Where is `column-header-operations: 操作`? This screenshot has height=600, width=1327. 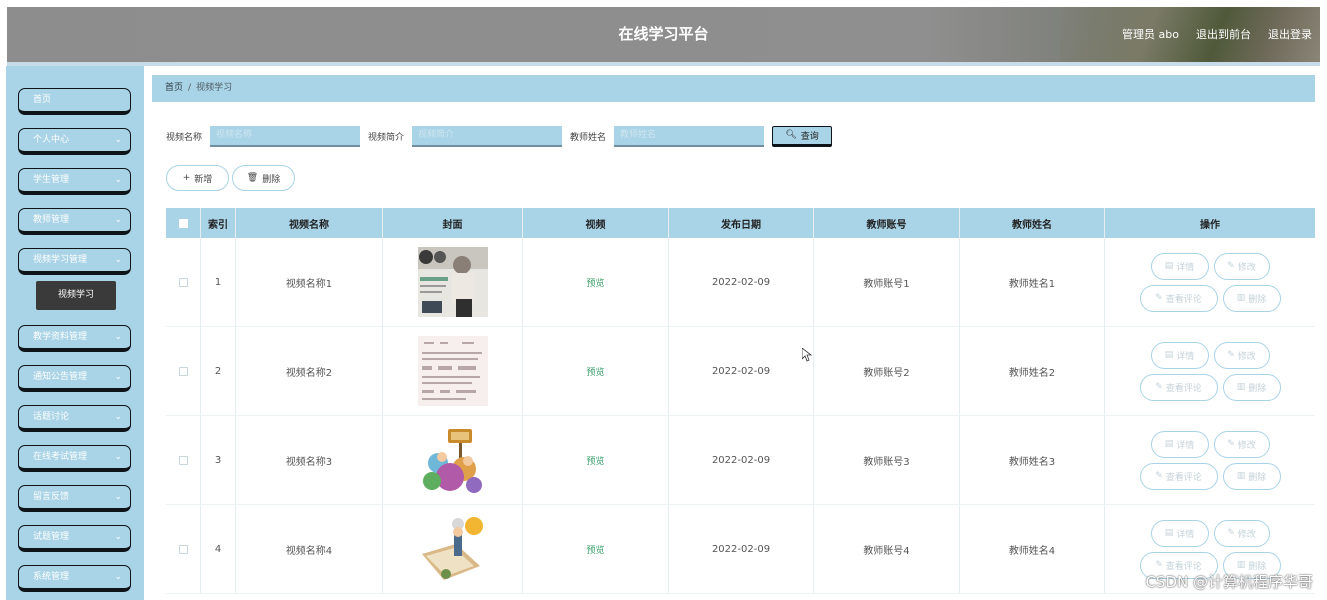 column-header-operations: 操作 is located at coordinates (1210, 225).